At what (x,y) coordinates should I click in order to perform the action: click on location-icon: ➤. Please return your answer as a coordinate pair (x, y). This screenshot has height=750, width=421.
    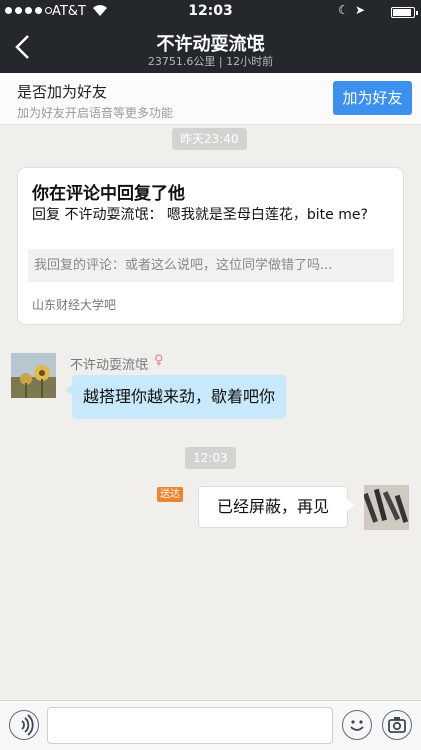
    Looking at the image, I should click on (362, 10).